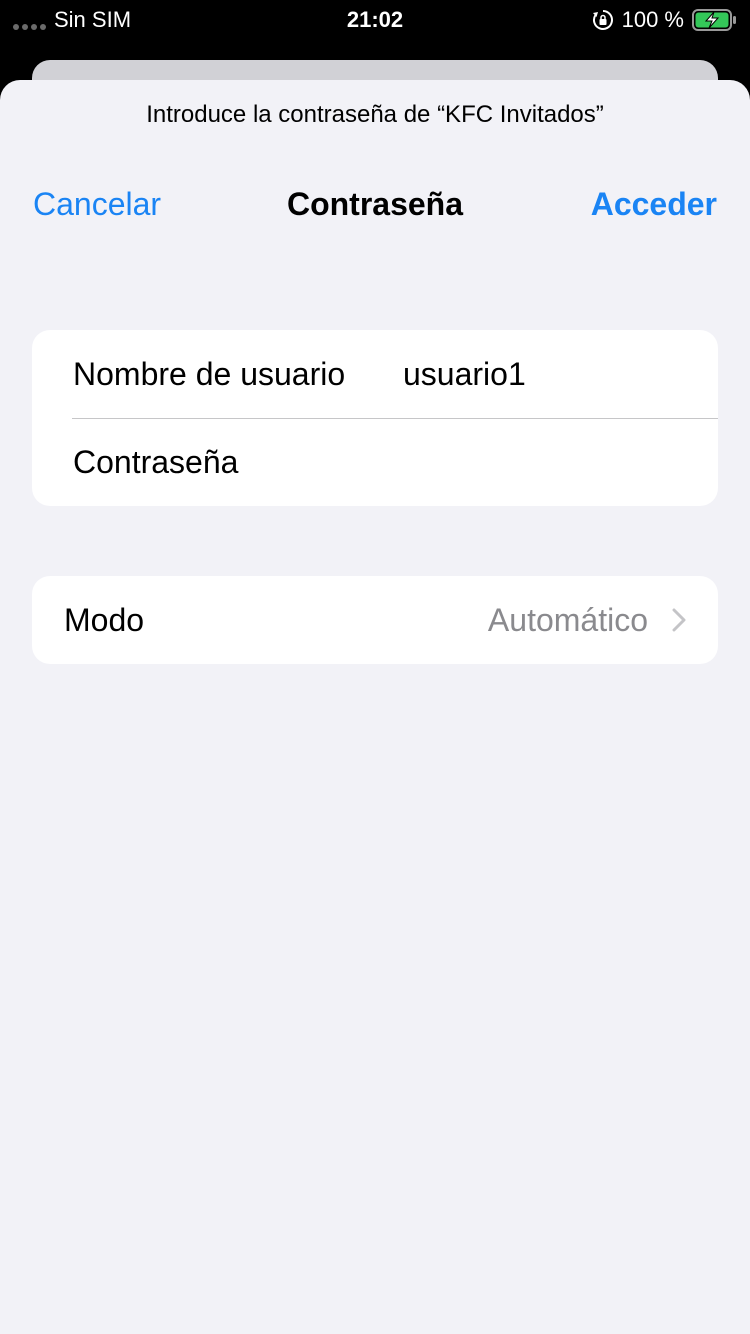 The width and height of the screenshot is (750, 1334). I want to click on credentials-group: Nombre de usuario usuario1 Contraseña, so click(375, 418).